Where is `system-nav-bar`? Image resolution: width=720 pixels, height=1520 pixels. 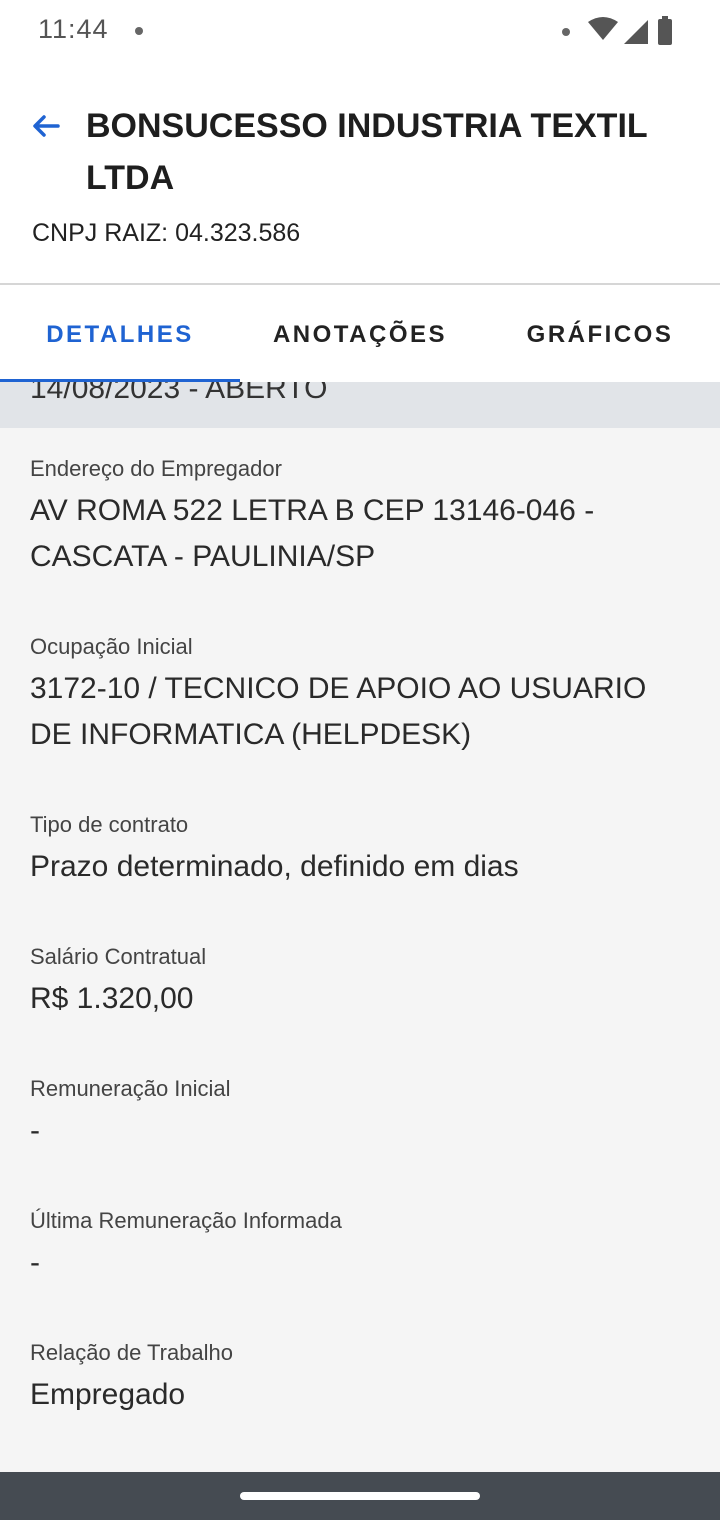
system-nav-bar is located at coordinates (360, 1496).